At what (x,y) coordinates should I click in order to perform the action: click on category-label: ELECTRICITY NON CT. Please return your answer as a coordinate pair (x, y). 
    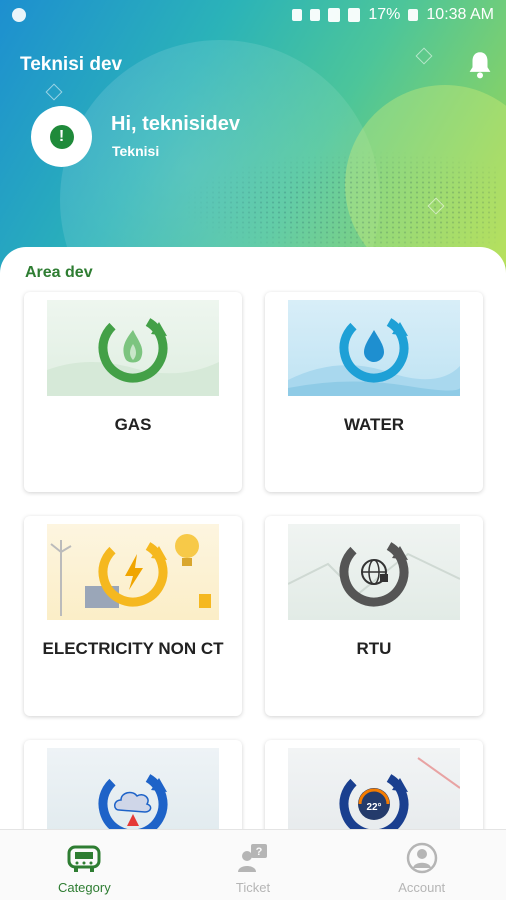
    Looking at the image, I should click on (133, 648).